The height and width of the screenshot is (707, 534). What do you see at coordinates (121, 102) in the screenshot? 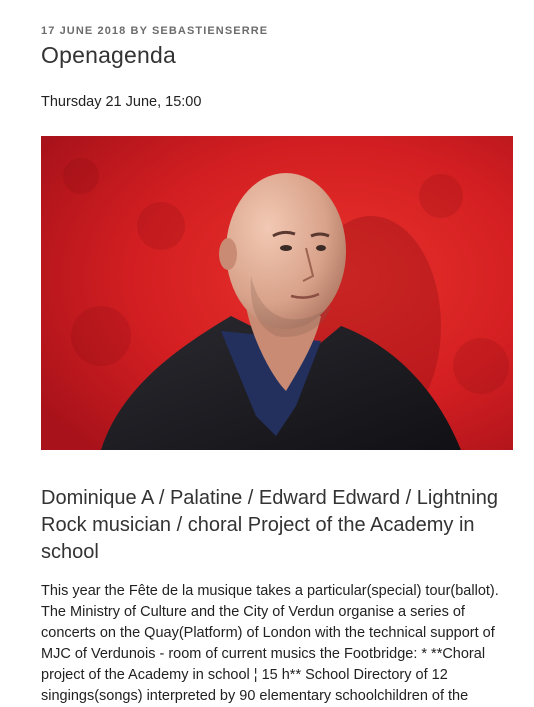
I see `event-date: Thursday 21 June, 15:00` at bounding box center [121, 102].